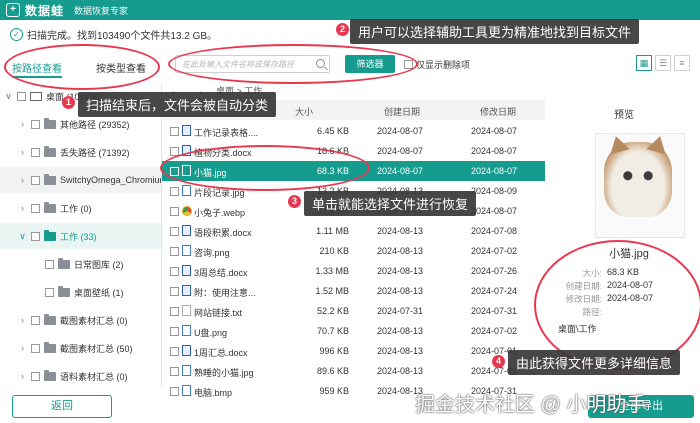  Describe the element at coordinates (353, 271) in the screenshot. I see `table-row: 3周总结.docx 1.33 MB 2024-08-13 2024-07-26` at that location.